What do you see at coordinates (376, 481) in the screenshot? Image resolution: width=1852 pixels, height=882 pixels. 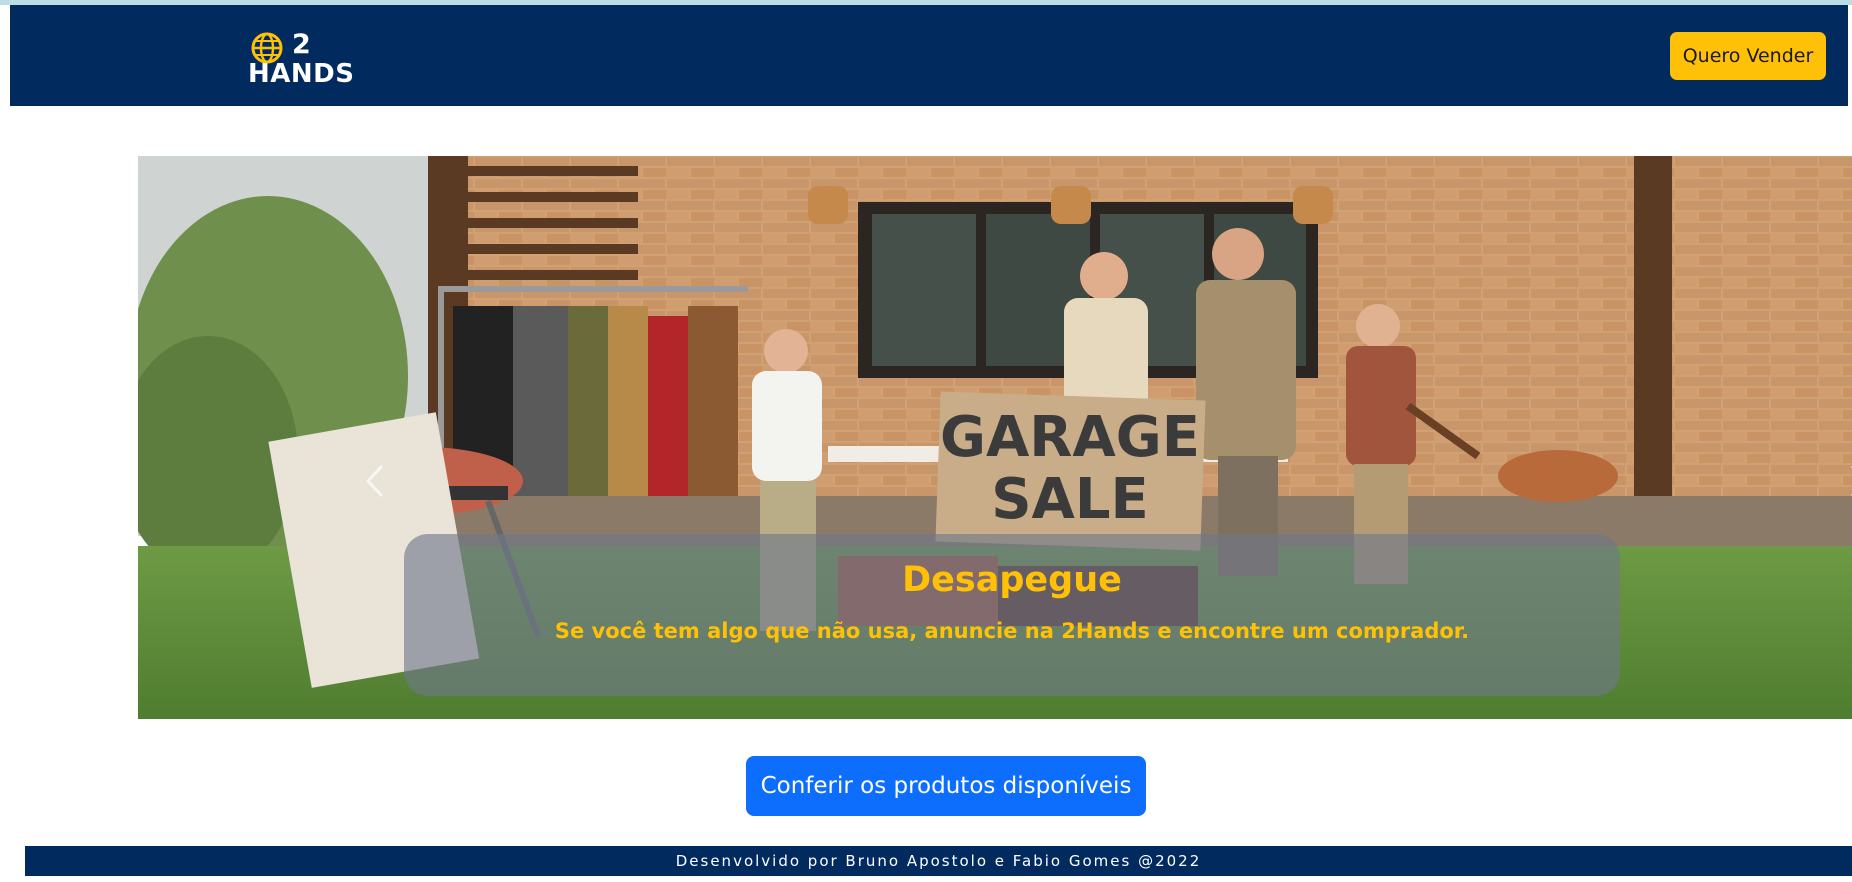 I see `carousel-prev-chevron-left-icon` at bounding box center [376, 481].